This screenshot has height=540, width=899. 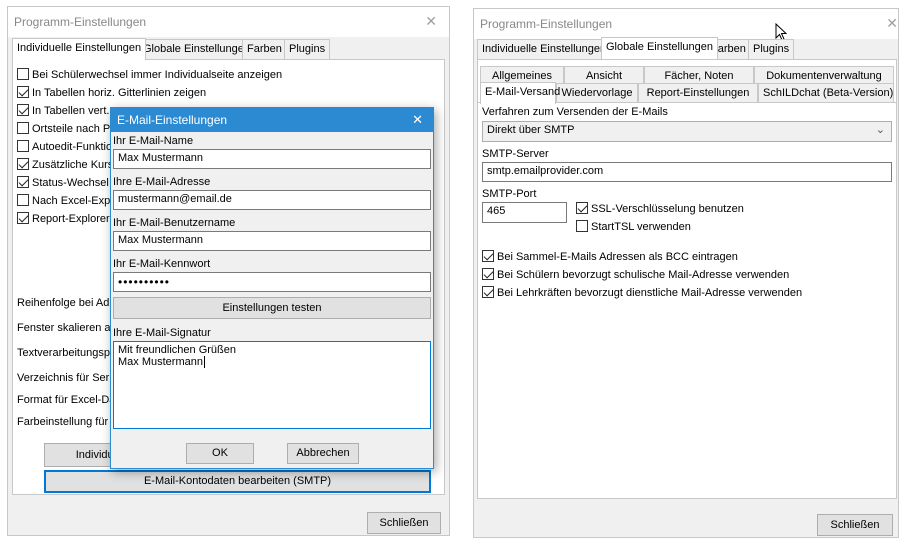 I want to click on checkbox-row: Status-Wechsel o, so click(x=67, y=182).